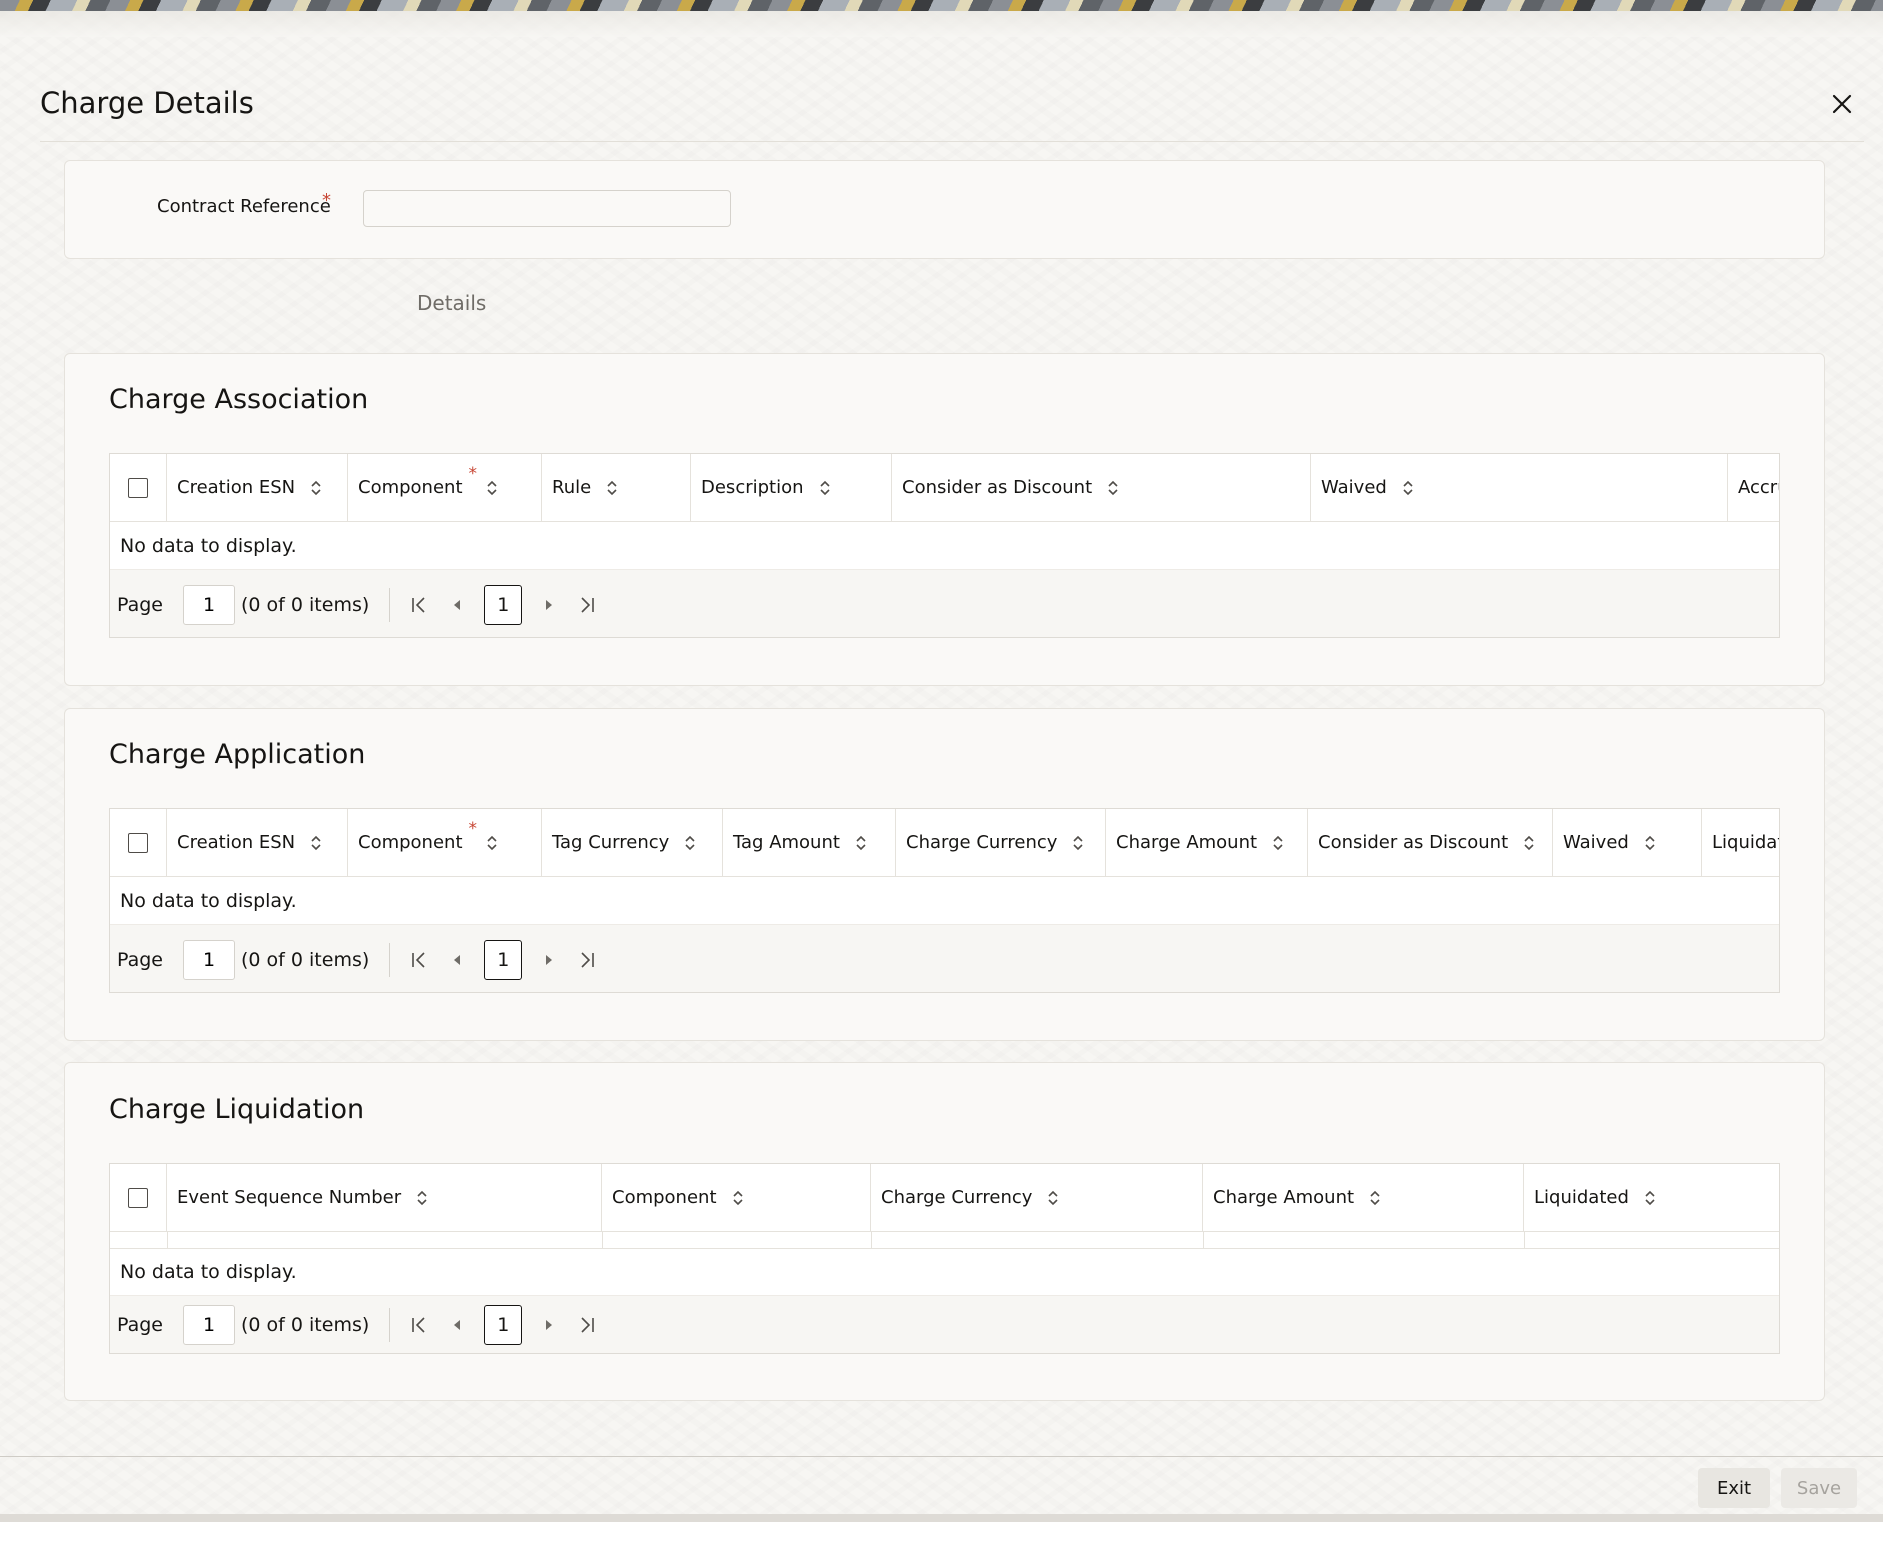 The width and height of the screenshot is (1883, 1552). Describe the element at coordinates (752, 487) in the screenshot. I see `column-label: Description` at that location.